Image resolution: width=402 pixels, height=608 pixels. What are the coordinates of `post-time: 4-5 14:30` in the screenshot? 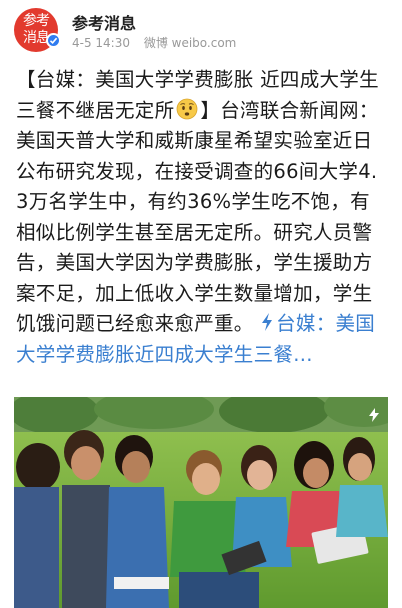 It's located at (101, 43).